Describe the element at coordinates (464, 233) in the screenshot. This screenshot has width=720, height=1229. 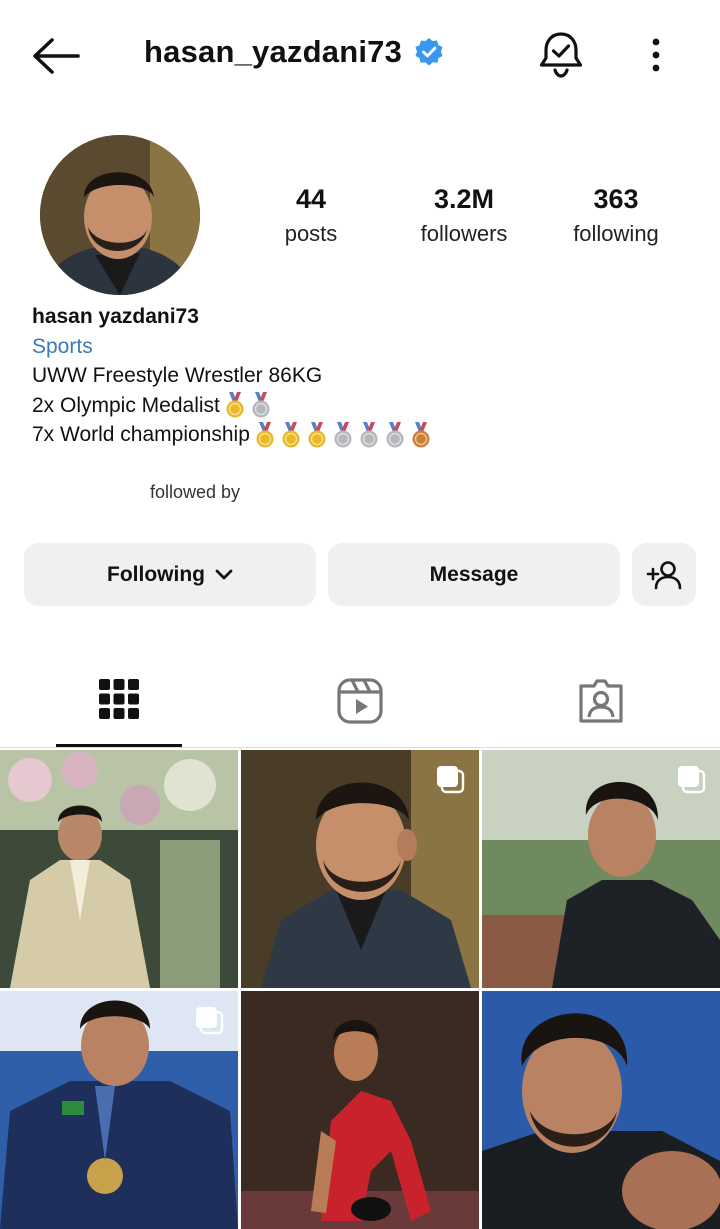
I see `followers-label: followers` at that location.